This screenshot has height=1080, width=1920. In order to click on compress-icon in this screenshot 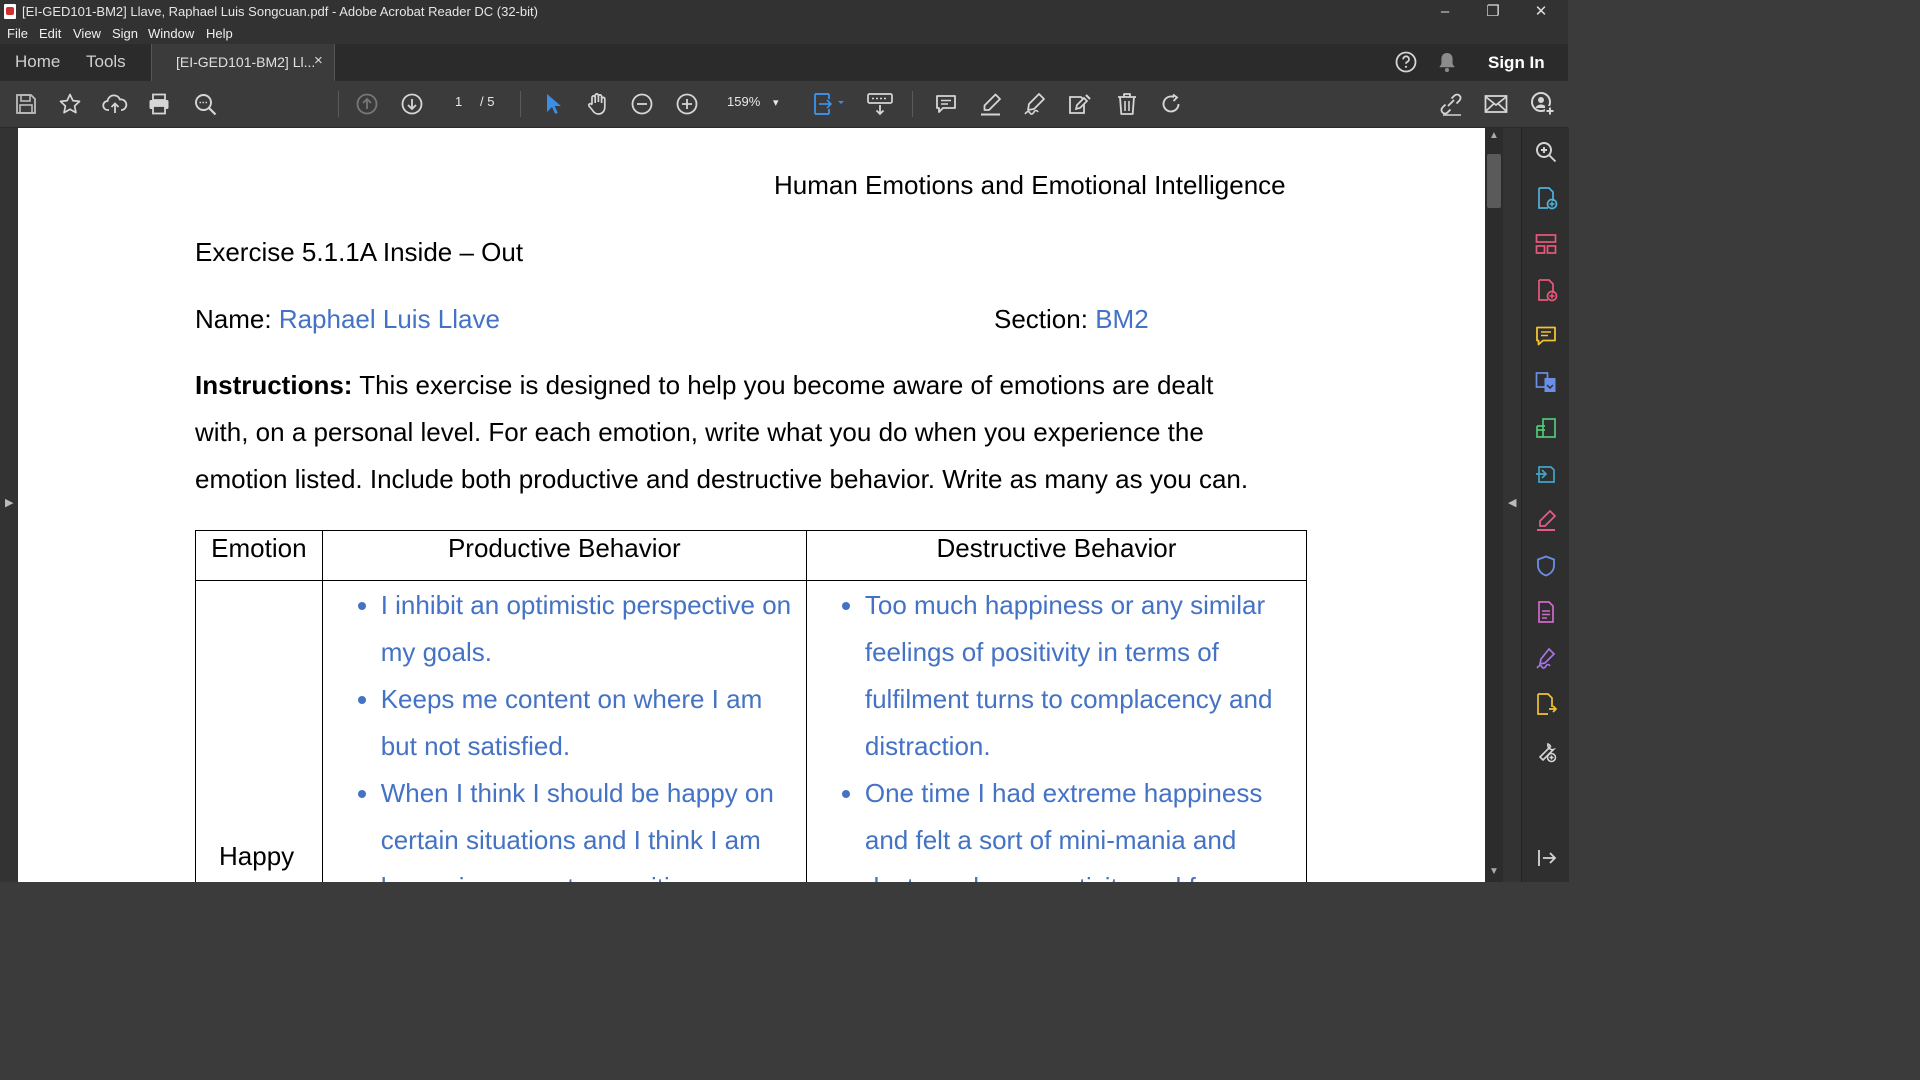, I will do `click(1546, 612)`.